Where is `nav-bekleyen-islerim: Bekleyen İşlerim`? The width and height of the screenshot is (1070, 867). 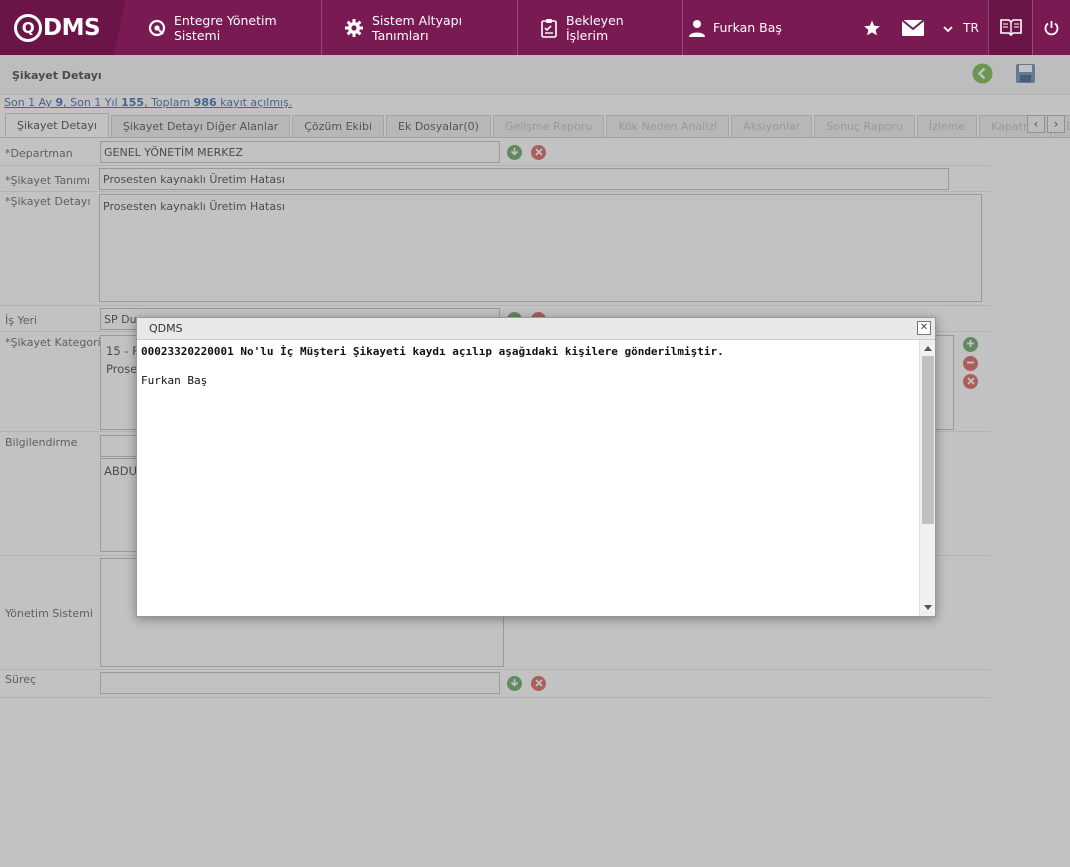
nav-bekleyen-islerim: Bekleyen İşlerim is located at coordinates (600, 27).